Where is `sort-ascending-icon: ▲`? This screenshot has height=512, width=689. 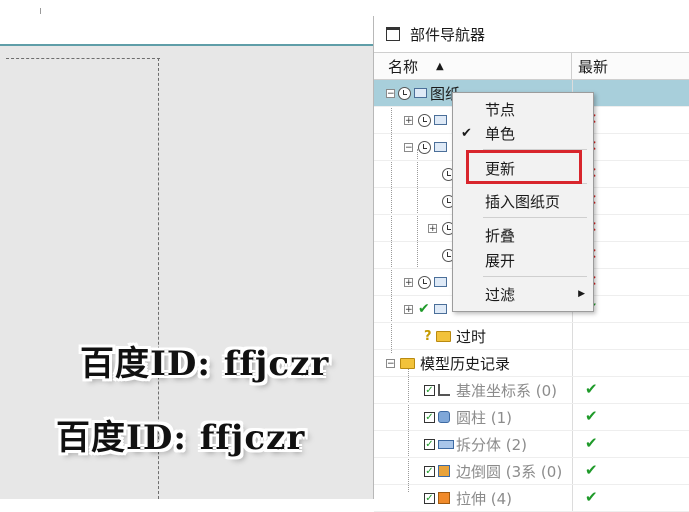 sort-ascending-icon: ▲ is located at coordinates (440, 66).